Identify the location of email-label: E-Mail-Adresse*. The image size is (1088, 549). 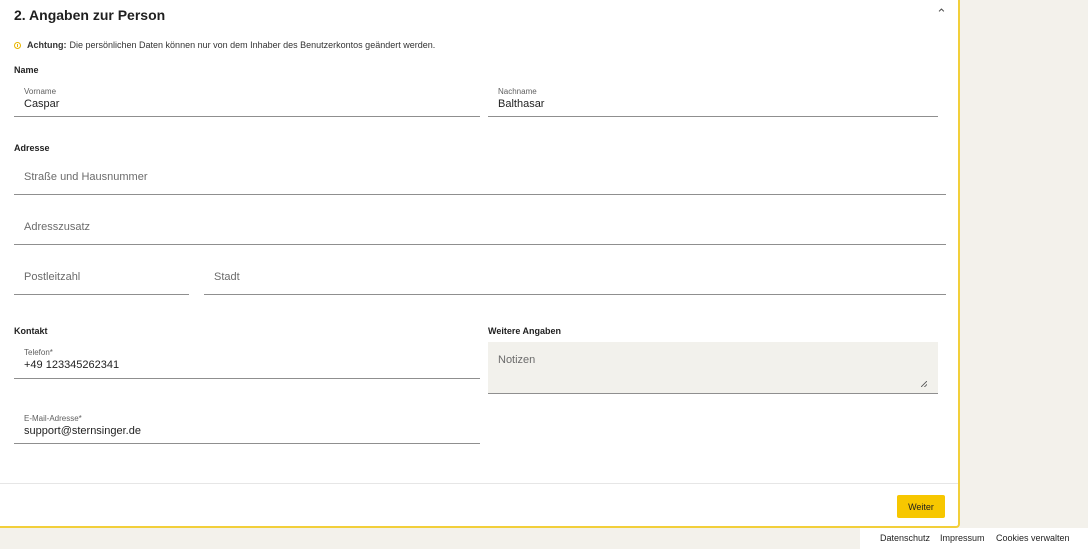
(53, 418).